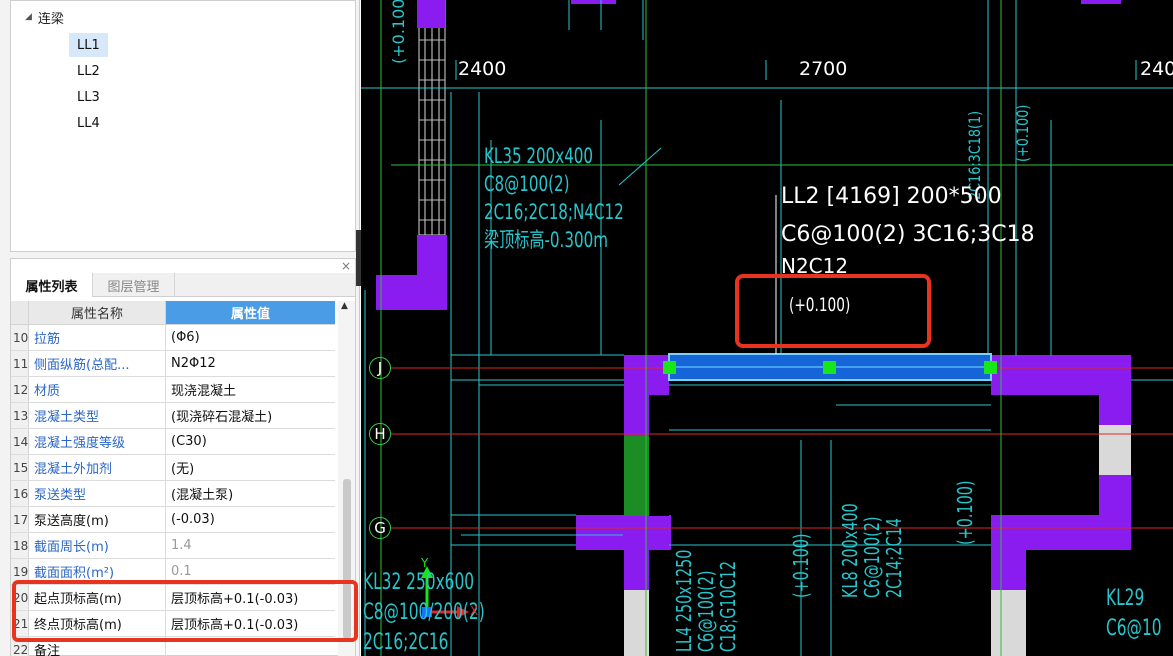  I want to click on property-value-cell: (Φ6), so click(250, 337).